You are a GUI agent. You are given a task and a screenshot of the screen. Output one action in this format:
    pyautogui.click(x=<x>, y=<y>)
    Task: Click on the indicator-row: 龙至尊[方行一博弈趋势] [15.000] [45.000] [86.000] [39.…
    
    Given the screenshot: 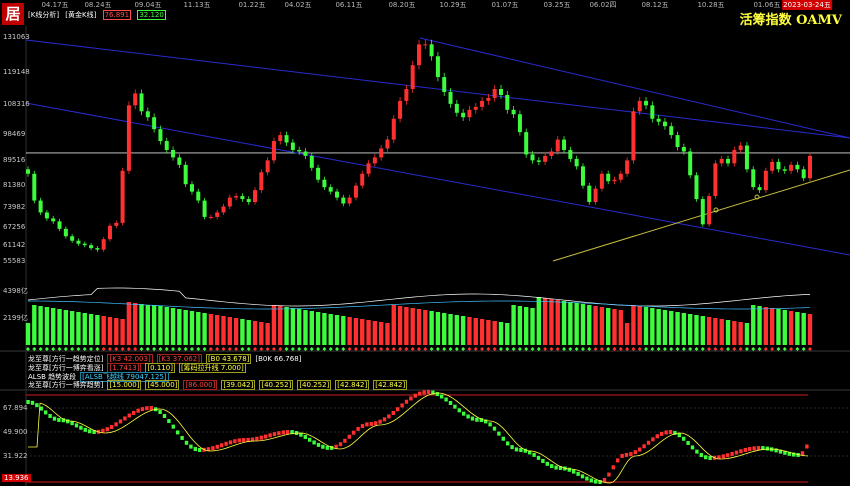 What is the action you would take?
    pyautogui.click(x=219, y=385)
    